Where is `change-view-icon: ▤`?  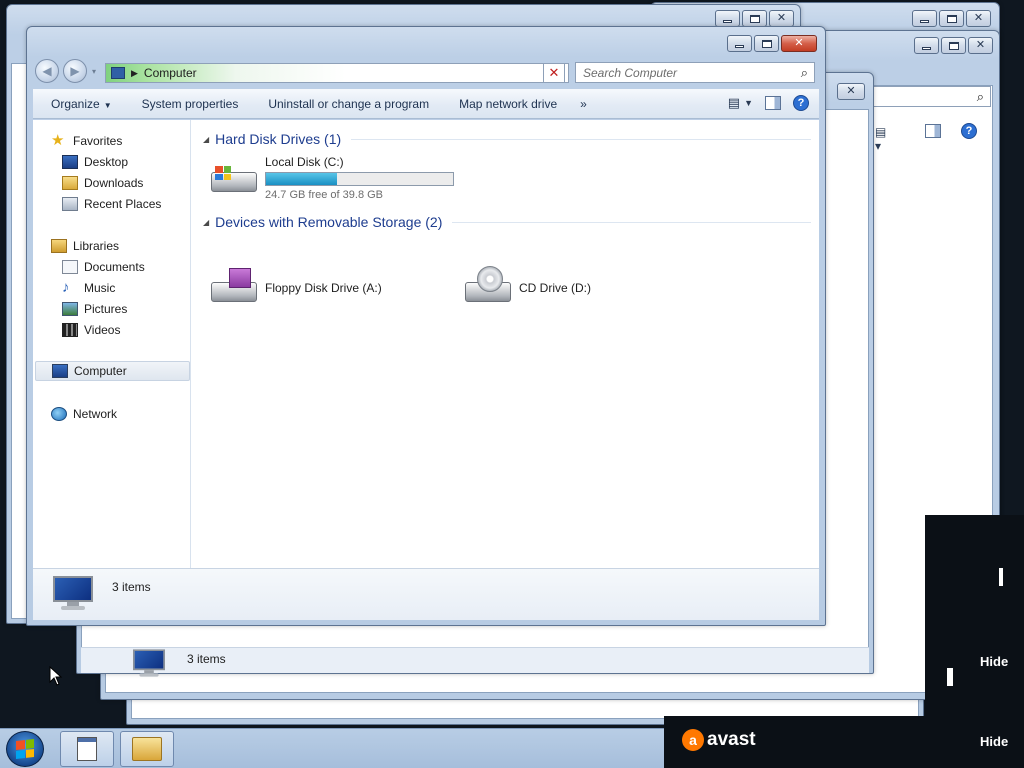
change-view-icon: ▤ is located at coordinates (734, 103).